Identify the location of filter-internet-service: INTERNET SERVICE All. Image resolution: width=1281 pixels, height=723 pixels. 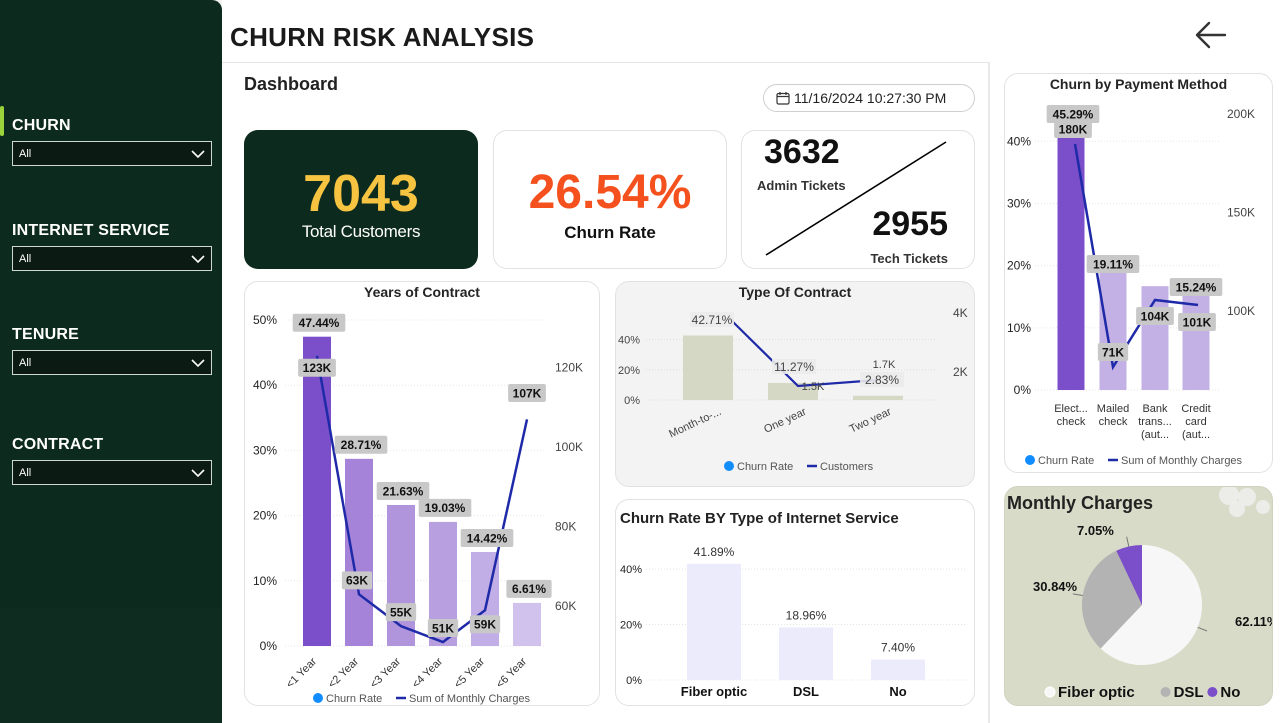
(112, 246).